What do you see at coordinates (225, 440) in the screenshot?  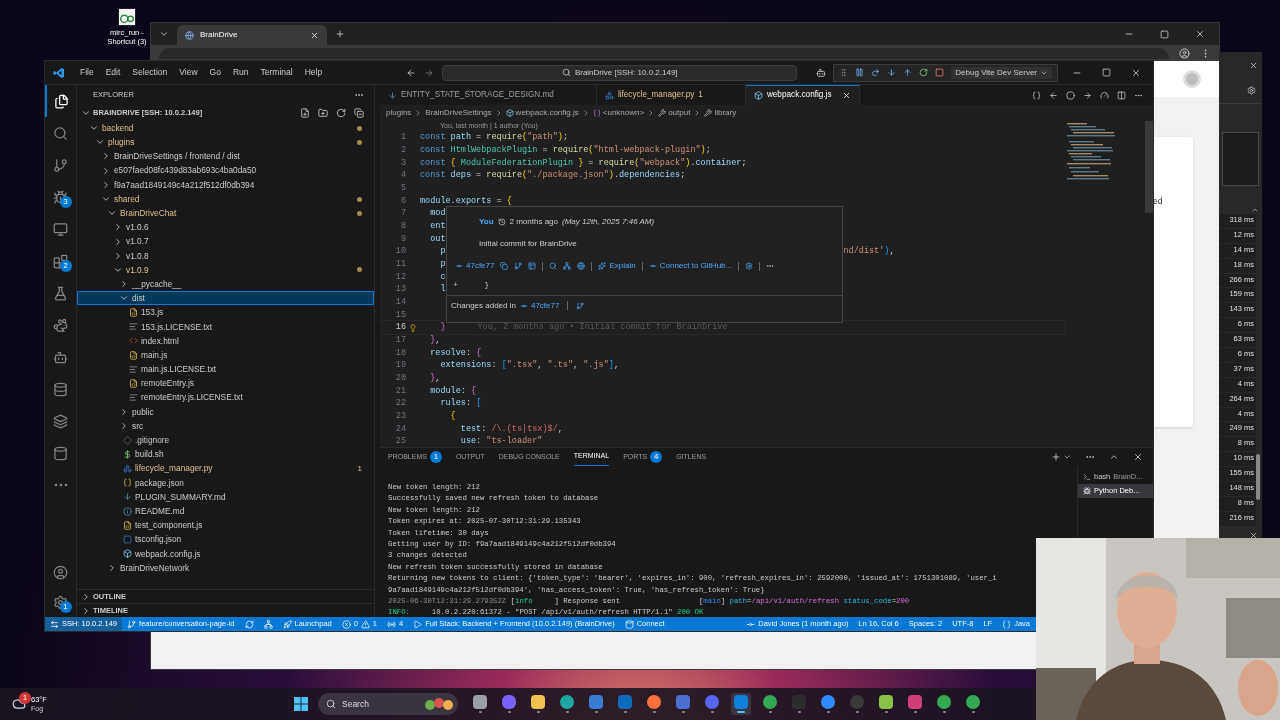 I see `tree-item: .gitignore` at bounding box center [225, 440].